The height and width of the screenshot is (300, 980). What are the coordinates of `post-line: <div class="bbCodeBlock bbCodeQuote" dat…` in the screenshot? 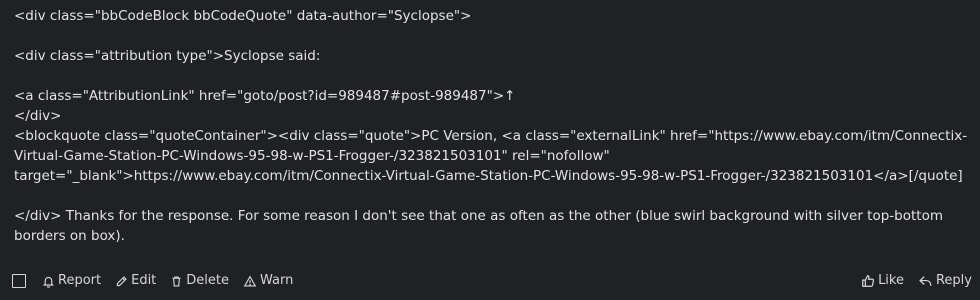 It's located at (243, 16).